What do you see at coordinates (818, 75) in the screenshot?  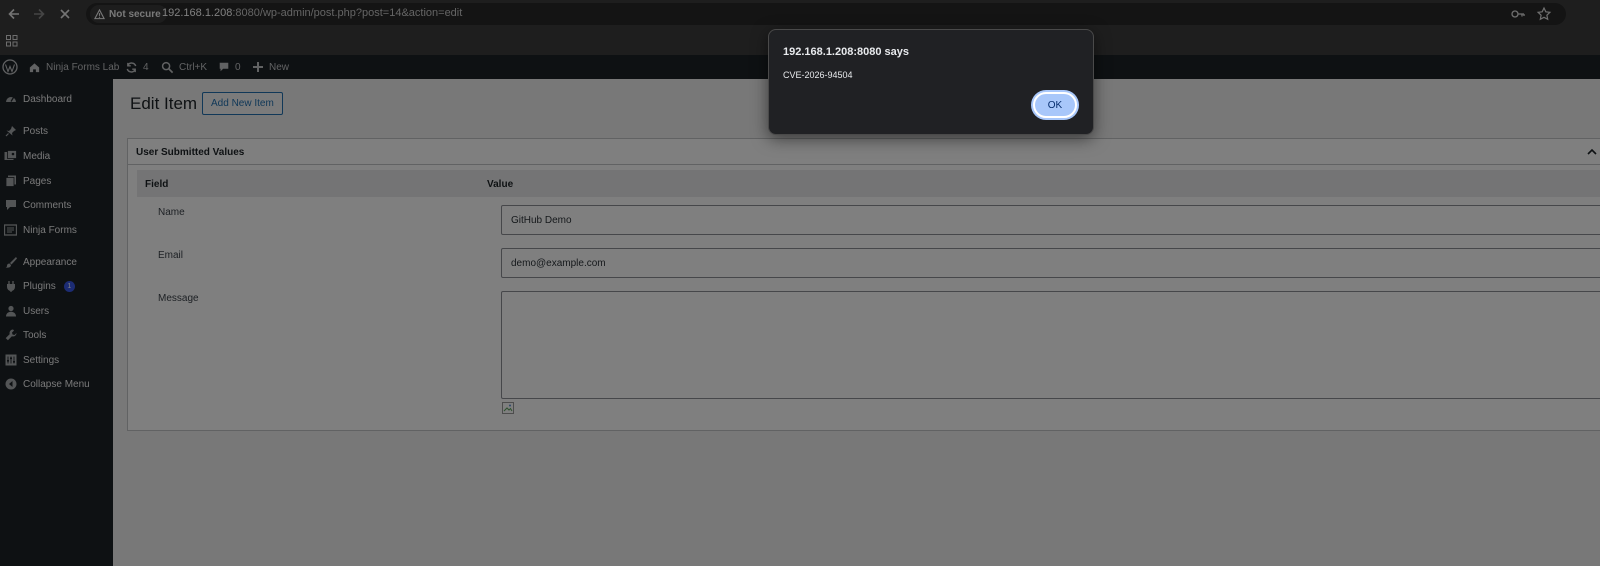 I see `dialog-message: CVE-2026-94504` at bounding box center [818, 75].